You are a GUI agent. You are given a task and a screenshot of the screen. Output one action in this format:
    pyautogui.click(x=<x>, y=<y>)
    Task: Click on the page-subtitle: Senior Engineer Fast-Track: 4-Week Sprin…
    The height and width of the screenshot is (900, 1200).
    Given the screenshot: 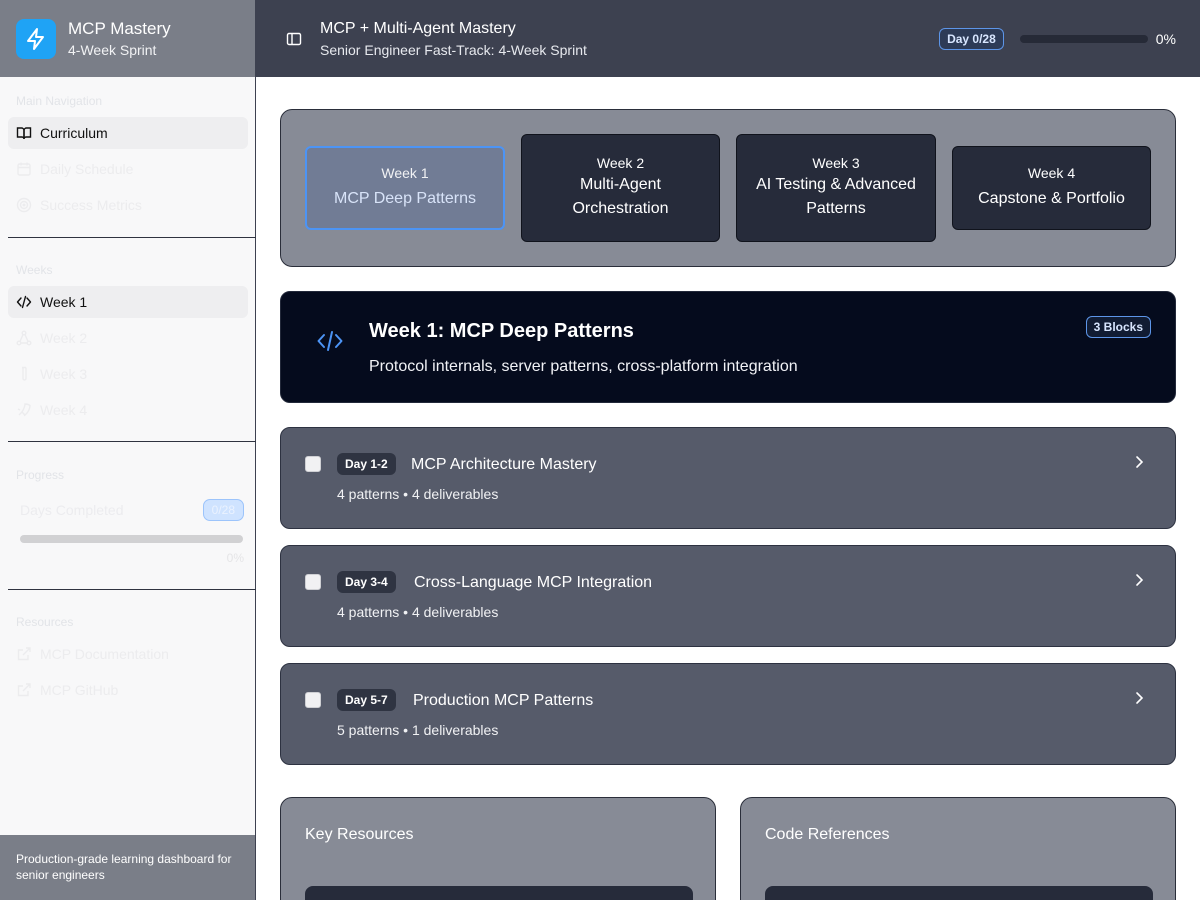 What is the action you would take?
    pyautogui.click(x=453, y=49)
    